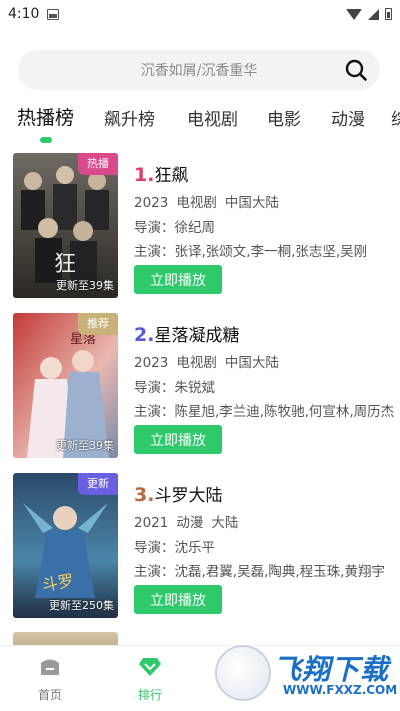 The height and width of the screenshot is (711, 400). Describe the element at coordinates (151, 523) in the screenshot. I see `year: 2021` at that location.